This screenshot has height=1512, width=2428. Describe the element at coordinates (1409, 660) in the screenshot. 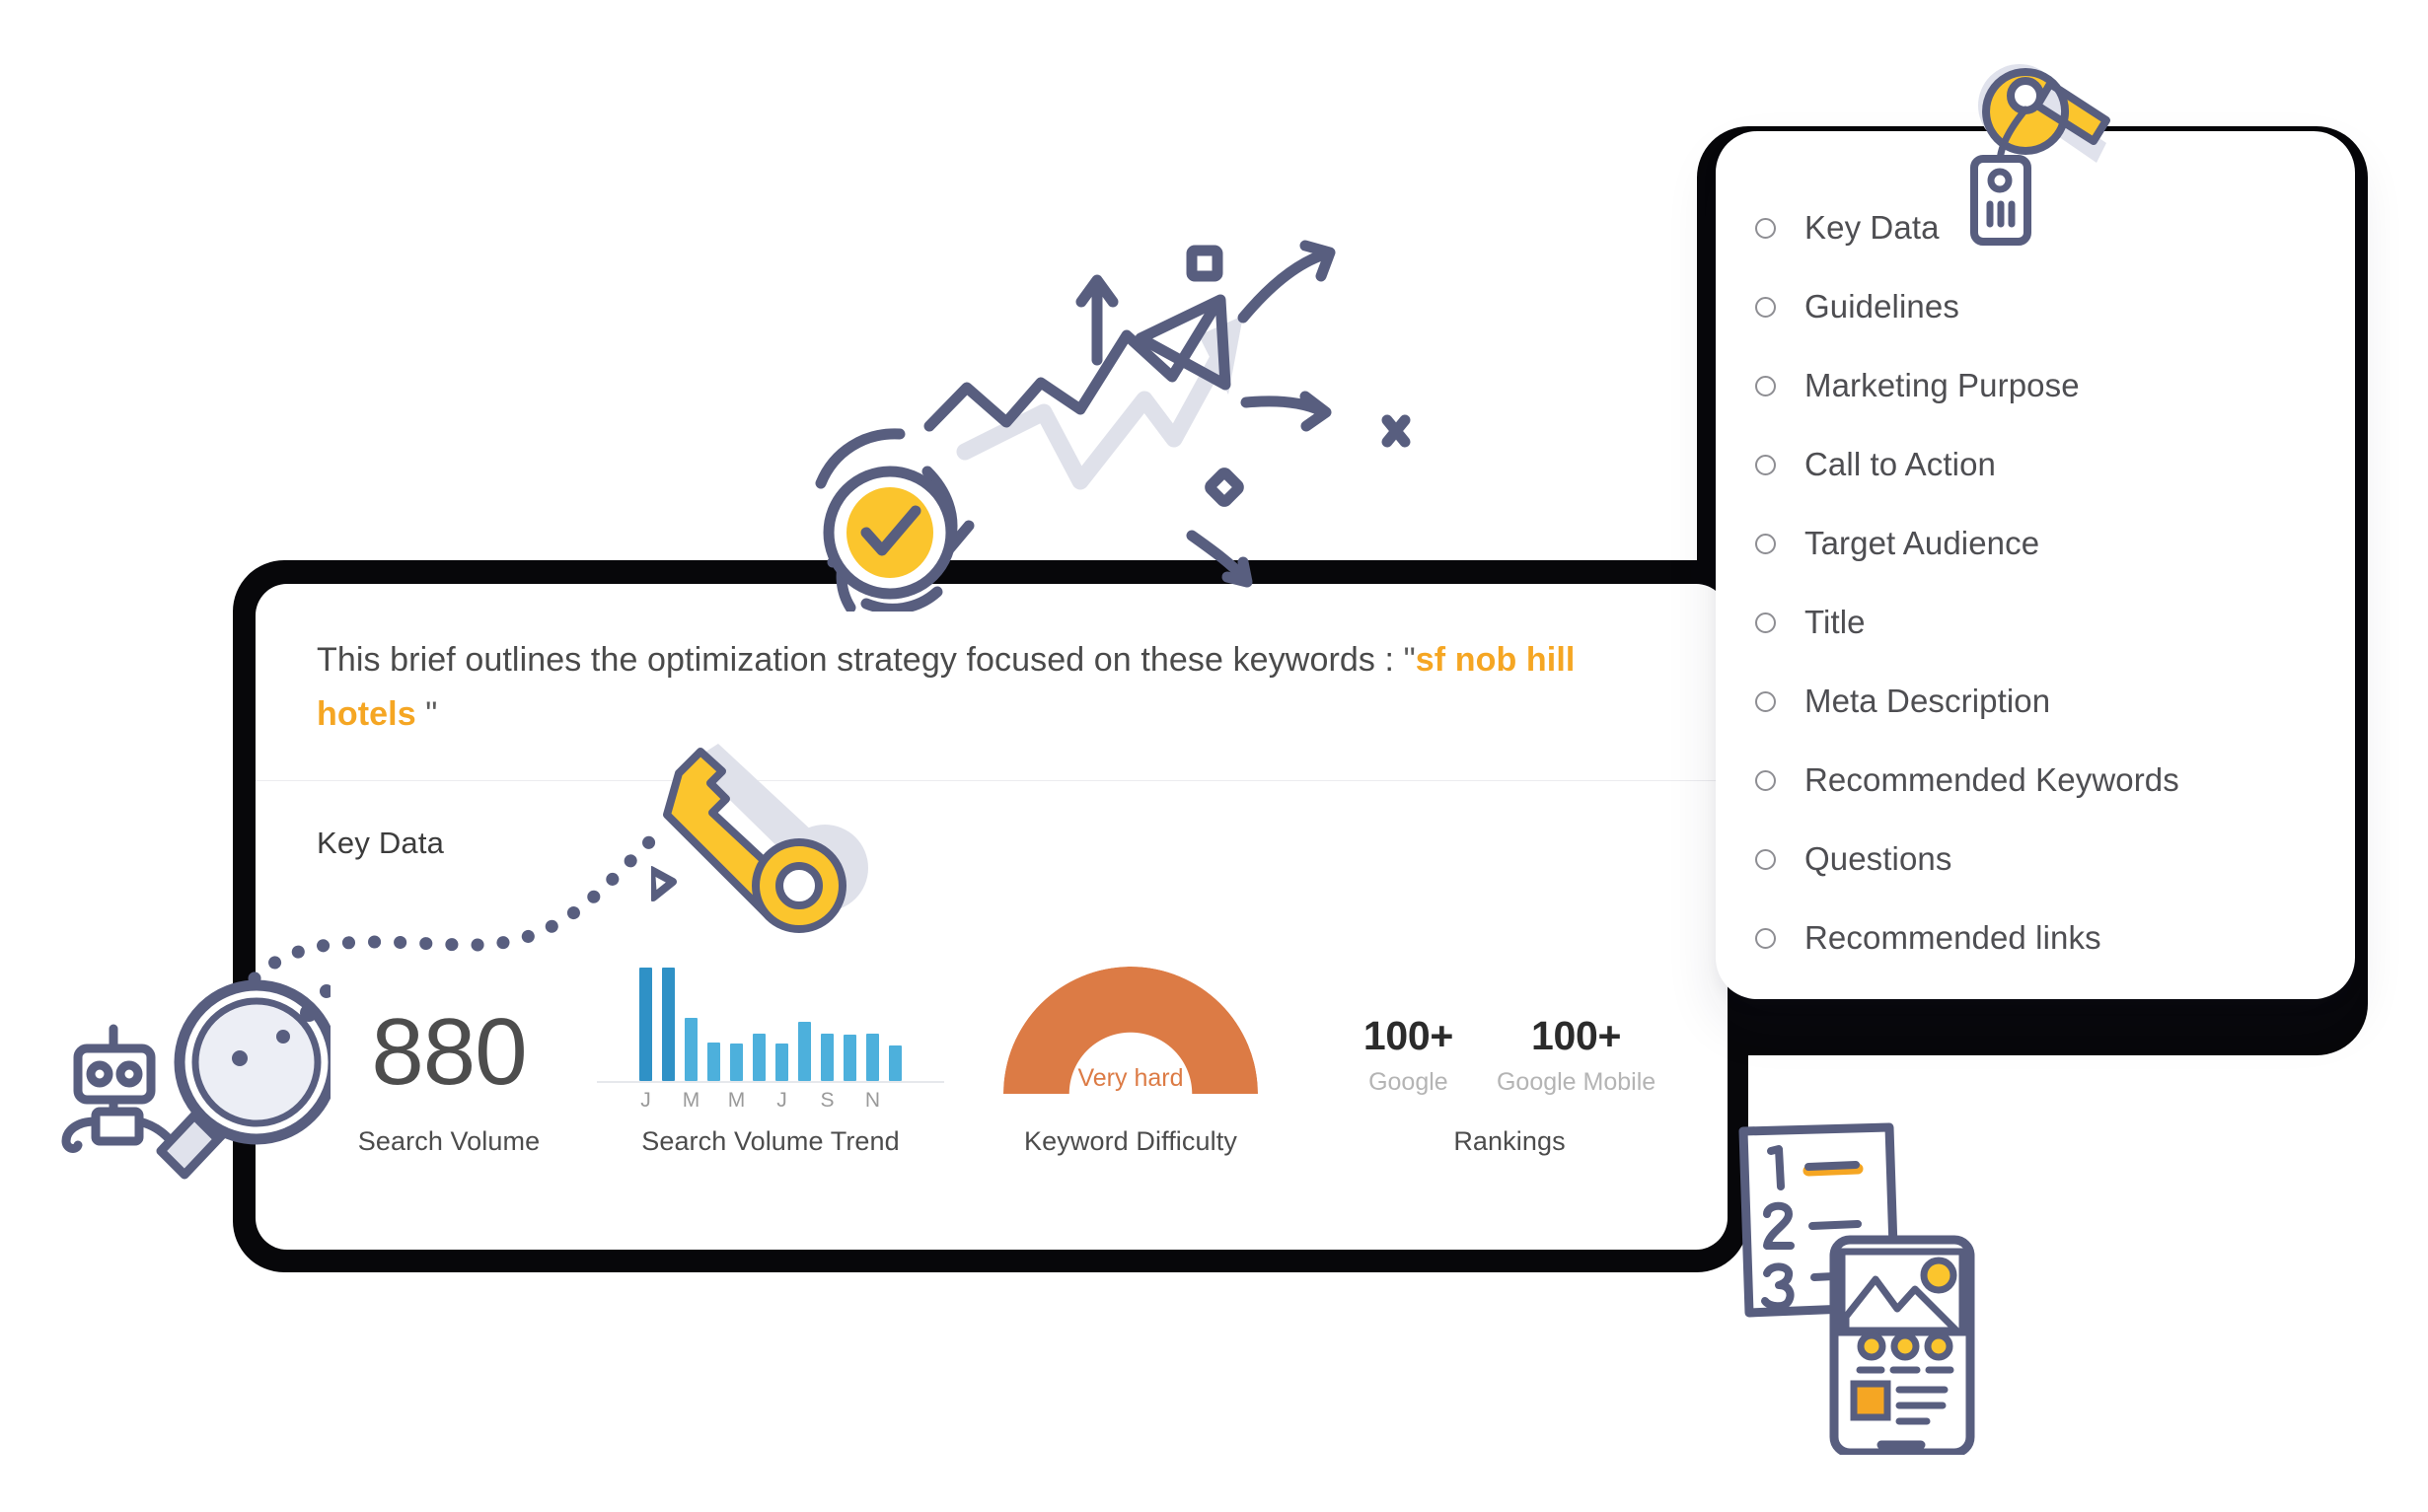

I see `brief-open-quote: "` at that location.